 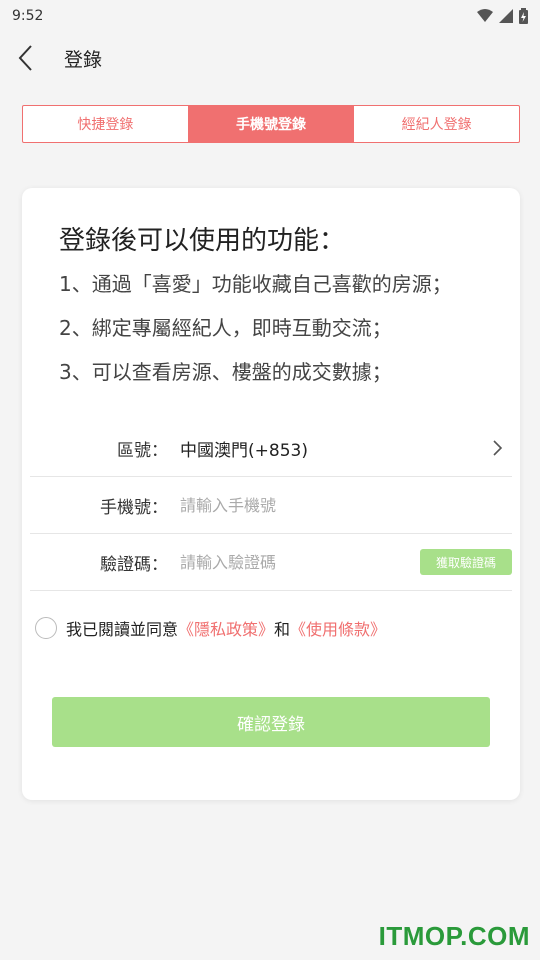 I want to click on wifi-icon, so click(x=485, y=15).